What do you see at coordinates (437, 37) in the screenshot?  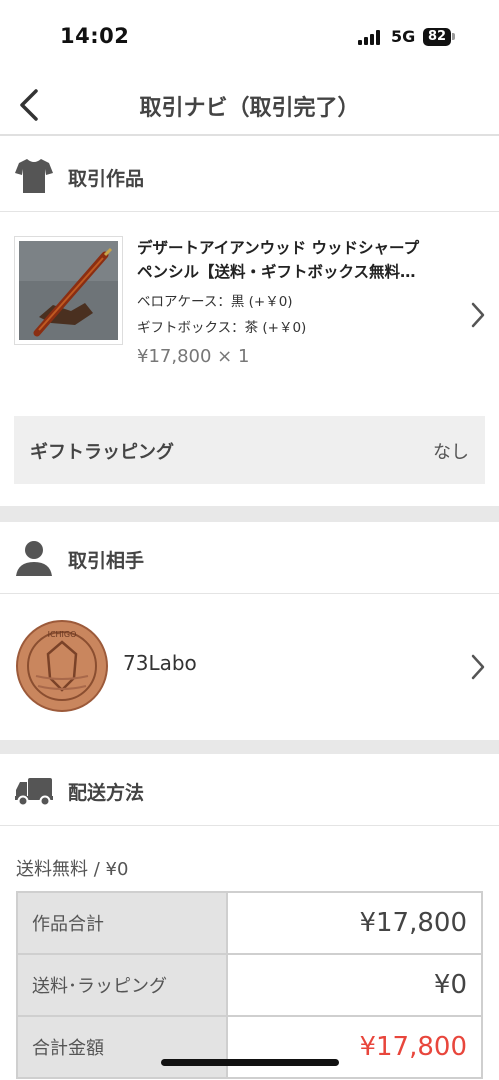 I see `battery-icon: 82` at bounding box center [437, 37].